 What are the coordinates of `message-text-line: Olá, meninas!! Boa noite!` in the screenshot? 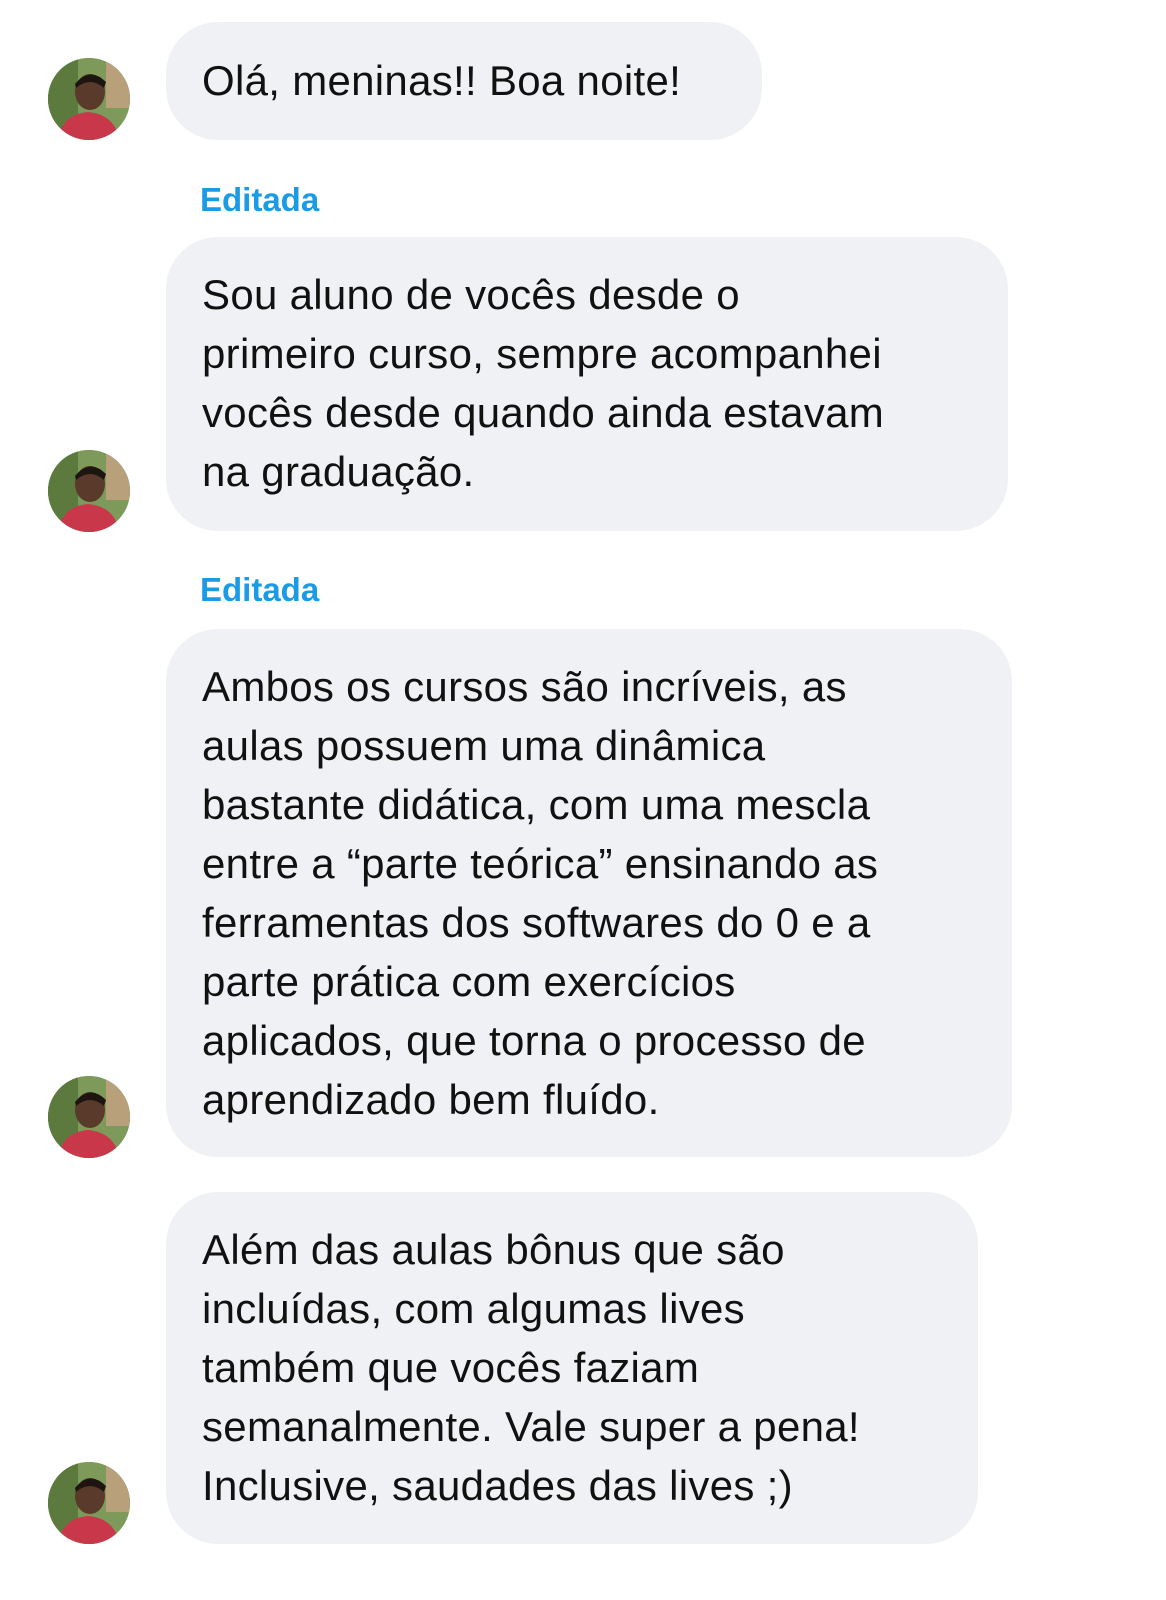 It's located at (442, 80).